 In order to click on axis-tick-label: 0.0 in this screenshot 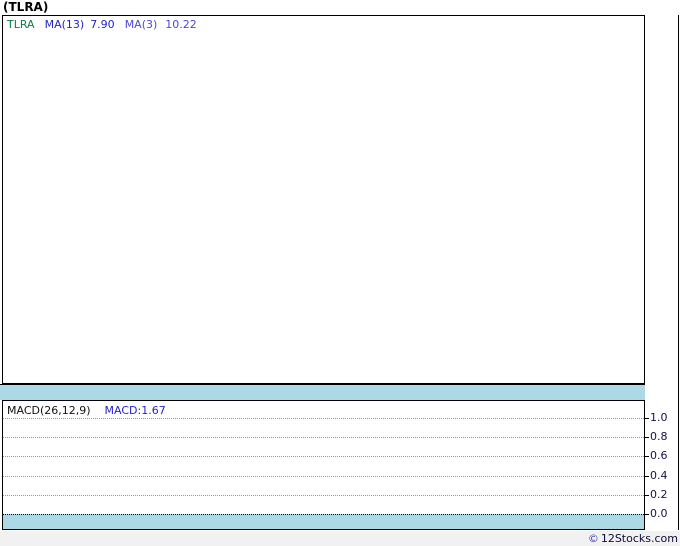, I will do `click(659, 513)`.